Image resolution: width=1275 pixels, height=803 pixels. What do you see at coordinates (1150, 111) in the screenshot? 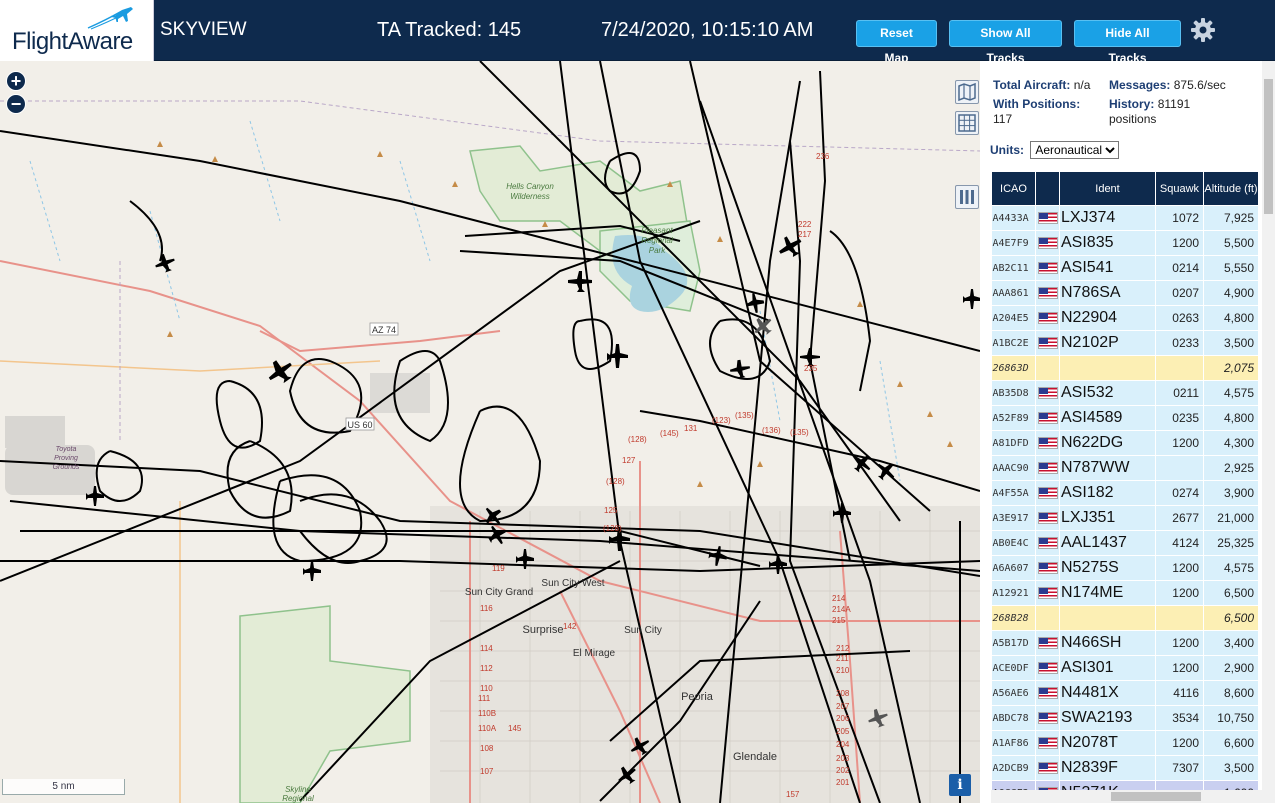
I see `history-stat: History: 81191 positions` at bounding box center [1150, 111].